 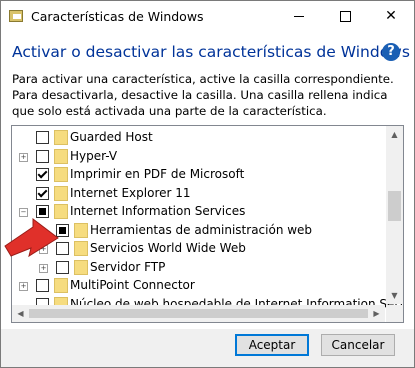 I want to click on windows-features-icon, so click(x=16, y=16).